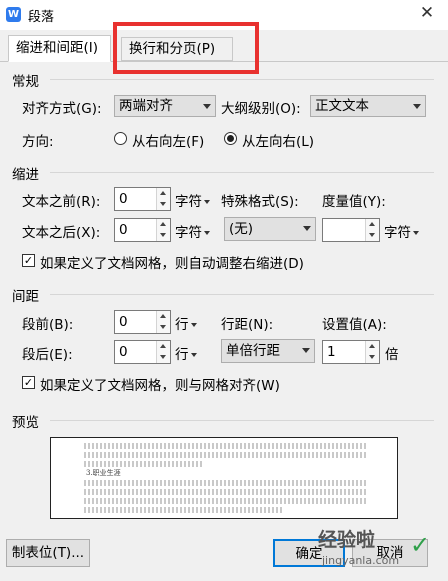 The image size is (448, 581). Describe the element at coordinates (123, 230) in the screenshot. I see `indent-after-value: 0` at that location.